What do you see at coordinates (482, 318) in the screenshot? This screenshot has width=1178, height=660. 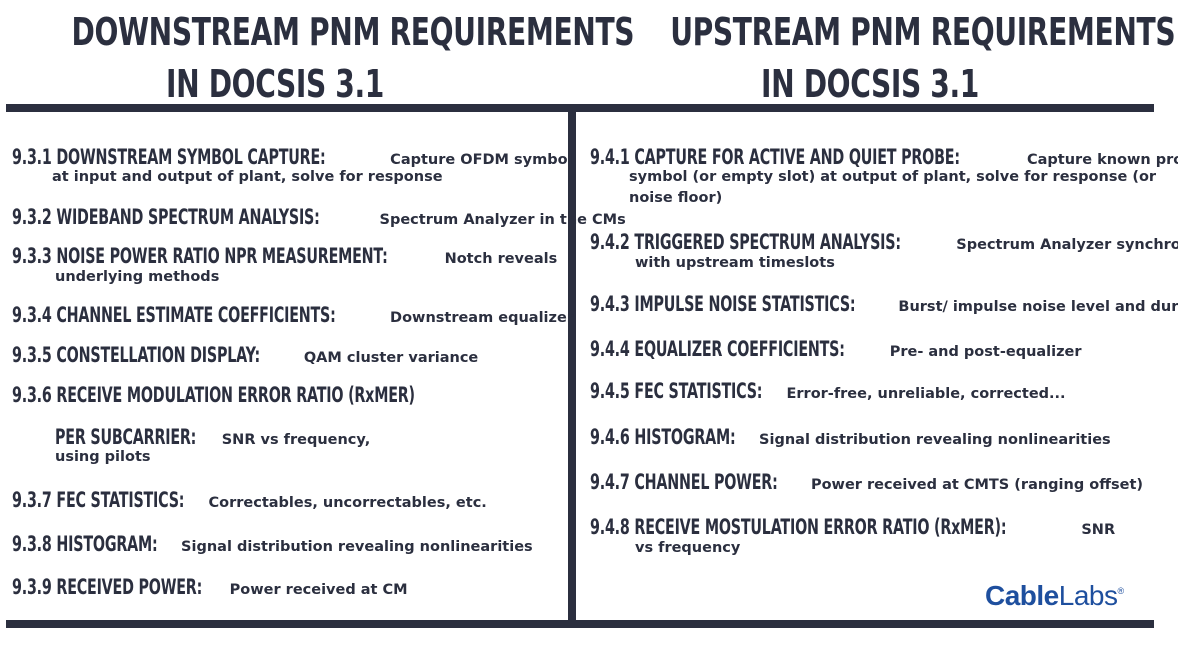 I see `item-description: Downstream equalizer` at bounding box center [482, 318].